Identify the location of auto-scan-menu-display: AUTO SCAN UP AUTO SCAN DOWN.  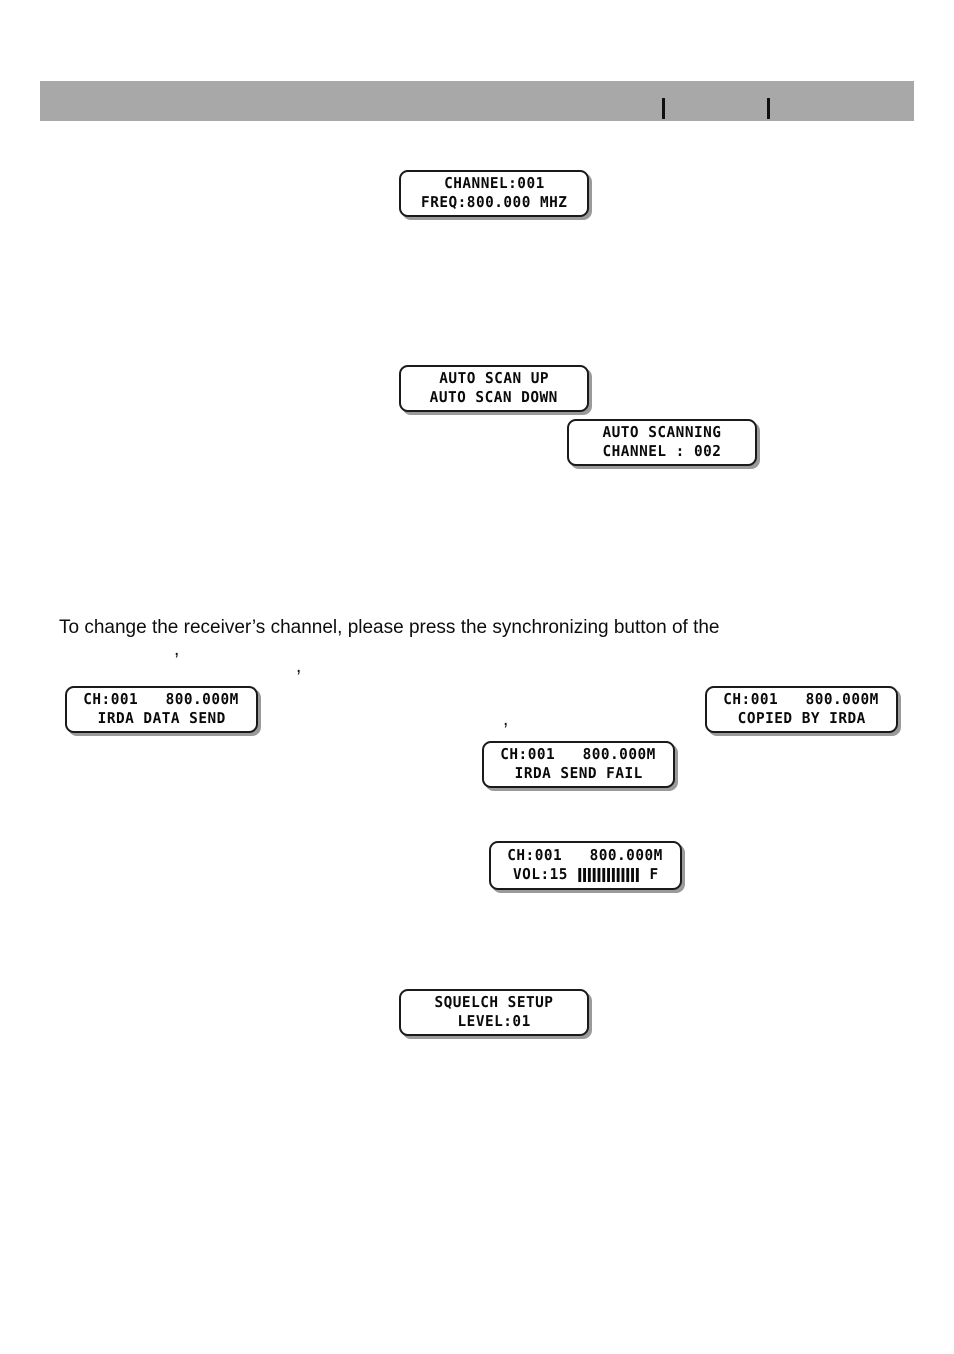
(494, 388).